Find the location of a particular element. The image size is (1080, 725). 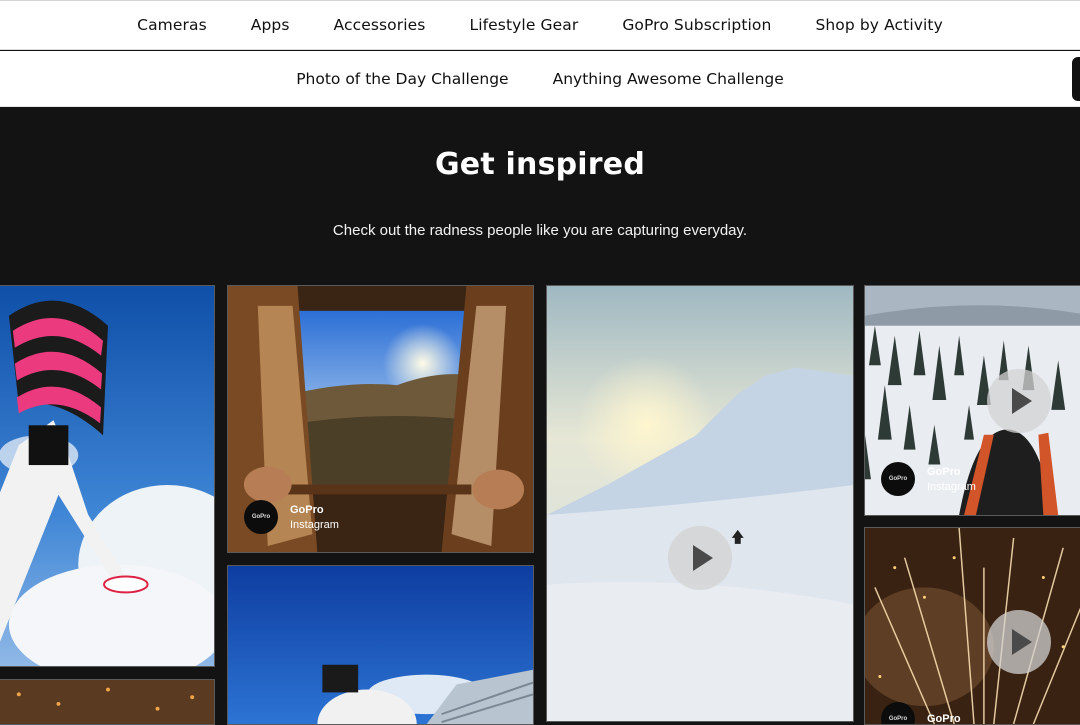

nav-photo-of-the-day: Photo of the Day Challenge is located at coordinates (402, 79).